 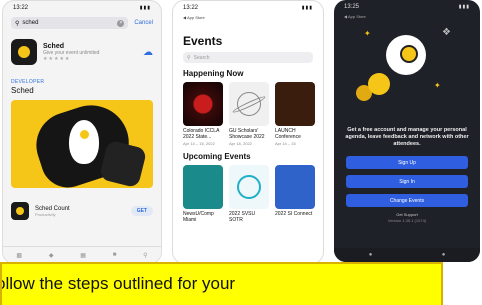 I want to click on satellite-icon: ❖, so click(x=446, y=32).